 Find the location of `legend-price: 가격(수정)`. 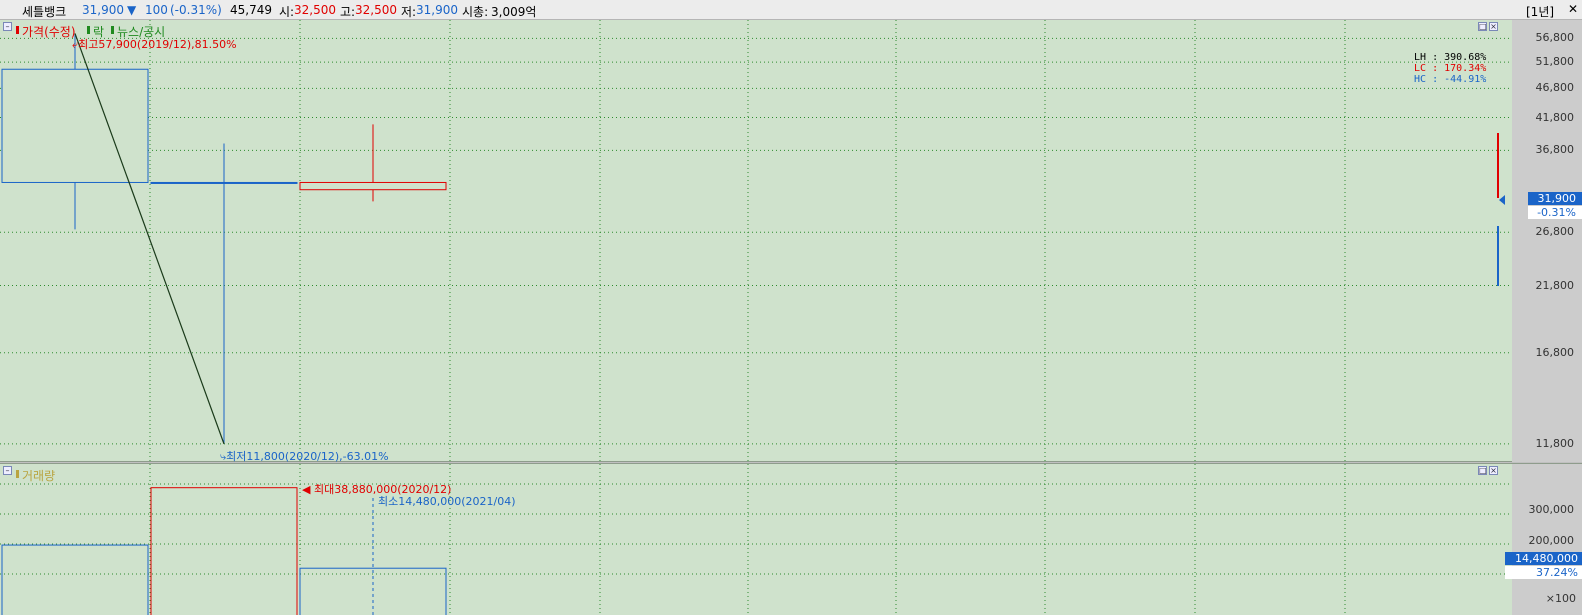

legend-price: 가격(수정) is located at coordinates (49, 31).